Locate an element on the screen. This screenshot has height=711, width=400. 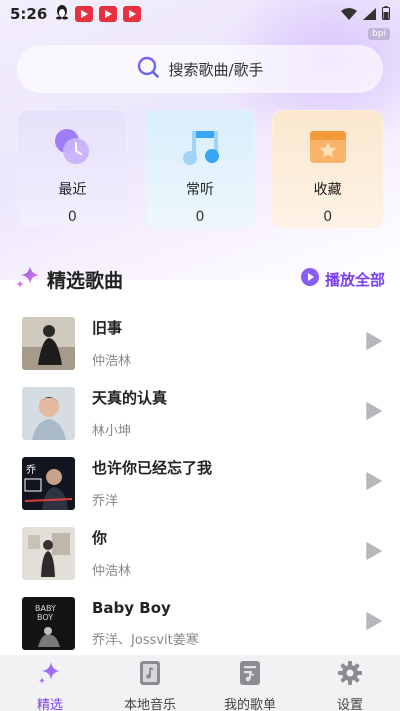
recent-label: 最近 is located at coordinates (72, 190).